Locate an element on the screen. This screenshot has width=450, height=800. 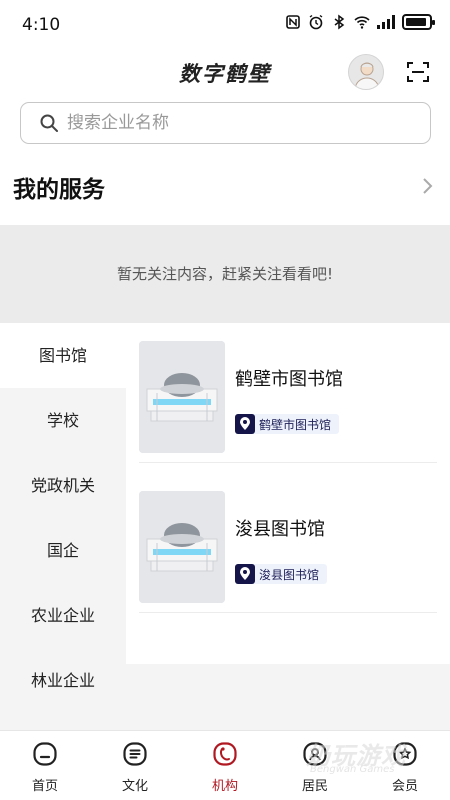
institution-tag: 鹤壁市图书馆 is located at coordinates (287, 424).